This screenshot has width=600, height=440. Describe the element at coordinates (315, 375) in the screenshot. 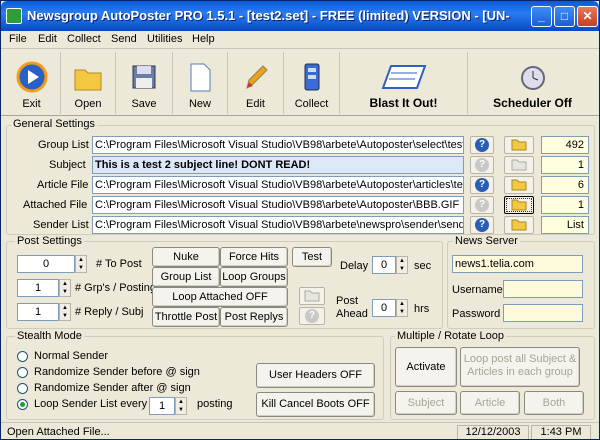

I see `user-headers-button: User Headers OFF` at that location.